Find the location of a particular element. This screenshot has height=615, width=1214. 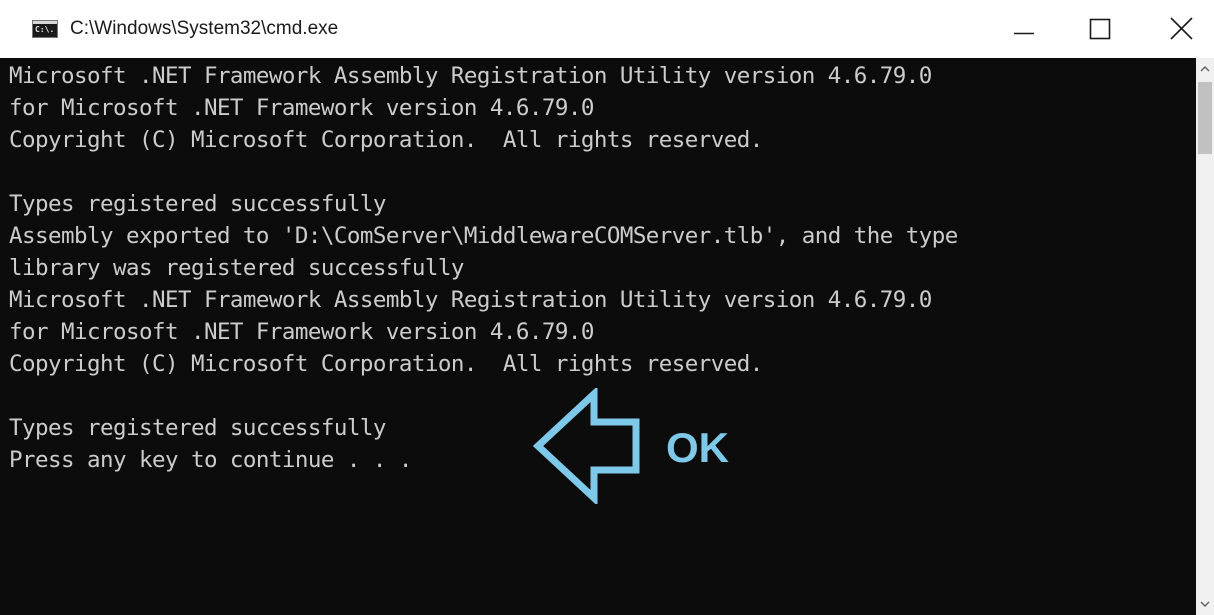

scroll-thumb is located at coordinates (1205, 118).